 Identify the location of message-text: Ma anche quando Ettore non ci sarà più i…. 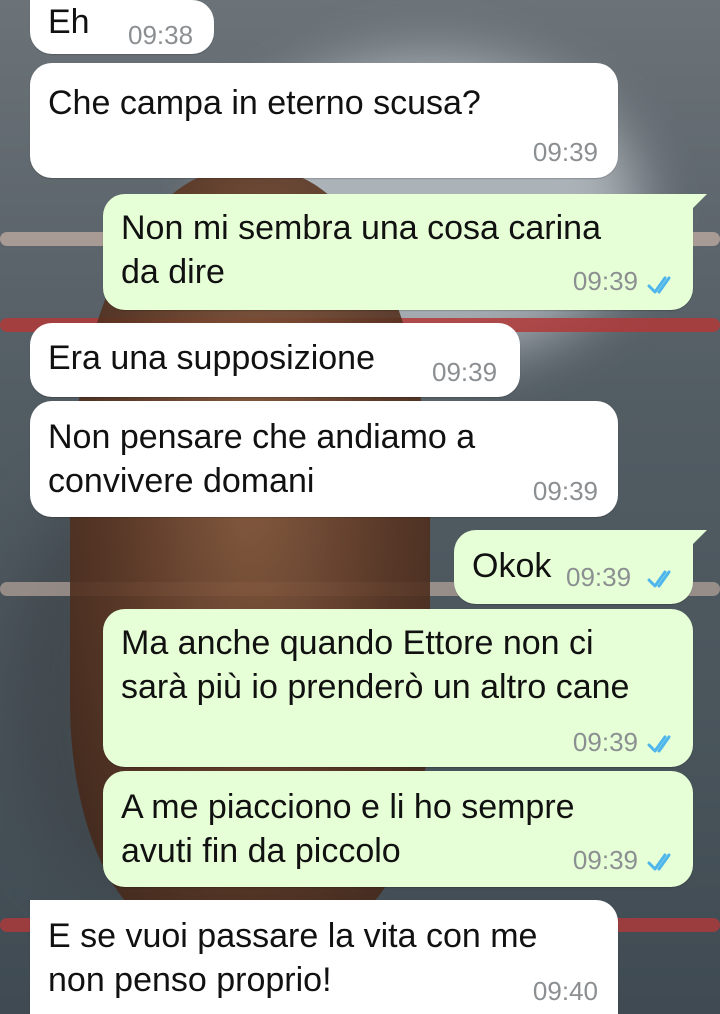
(375, 665).